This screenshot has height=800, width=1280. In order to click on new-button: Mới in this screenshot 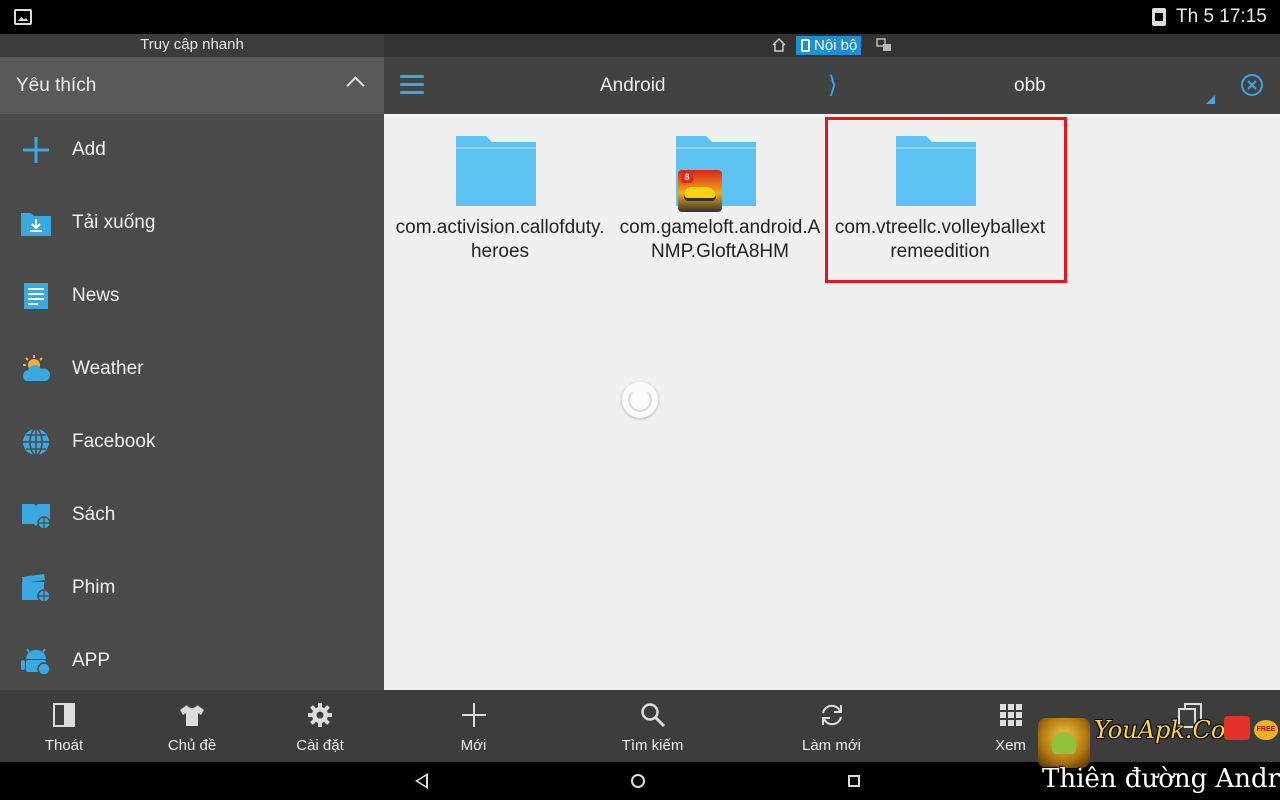, I will do `click(473, 726)`.